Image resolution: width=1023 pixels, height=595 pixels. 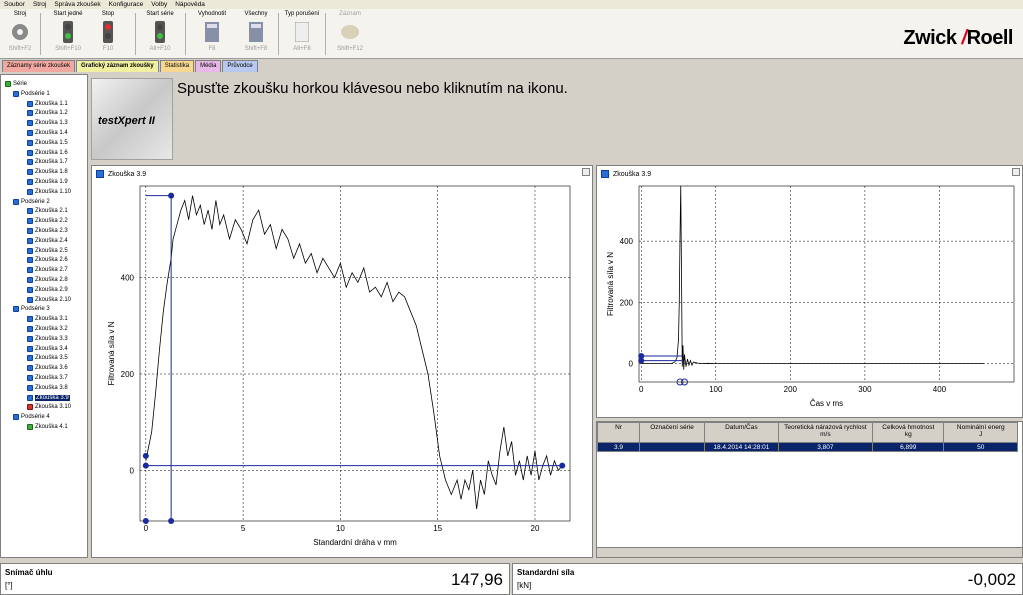 I want to click on table-row: 3.9 18.4.2014 14:28:01 3,807 6,899 50, so click(x=807, y=447).